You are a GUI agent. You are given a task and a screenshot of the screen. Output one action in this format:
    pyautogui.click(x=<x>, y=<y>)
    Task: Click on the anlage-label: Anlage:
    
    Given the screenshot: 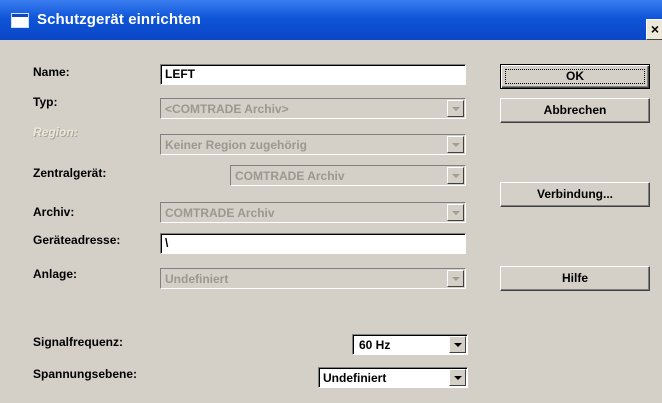 What is the action you would take?
    pyautogui.click(x=55, y=274)
    